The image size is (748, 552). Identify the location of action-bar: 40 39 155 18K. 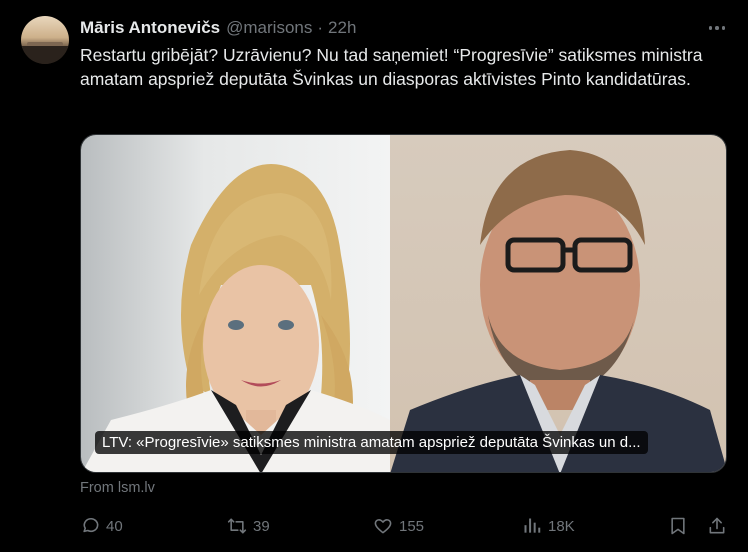
(405, 526).